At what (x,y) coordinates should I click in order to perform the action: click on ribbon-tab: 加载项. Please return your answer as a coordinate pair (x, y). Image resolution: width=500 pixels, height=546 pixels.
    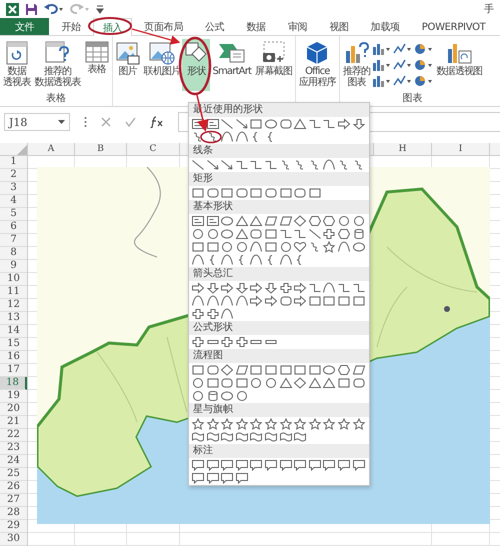
    Looking at the image, I should click on (385, 26).